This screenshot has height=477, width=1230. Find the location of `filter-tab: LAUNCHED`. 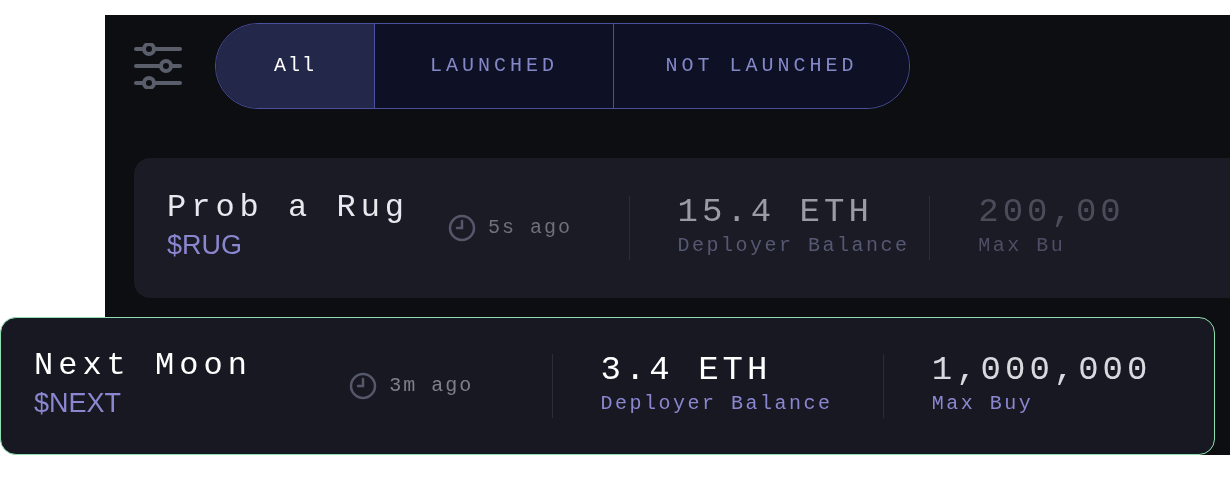

filter-tab: LAUNCHED is located at coordinates (493, 66).